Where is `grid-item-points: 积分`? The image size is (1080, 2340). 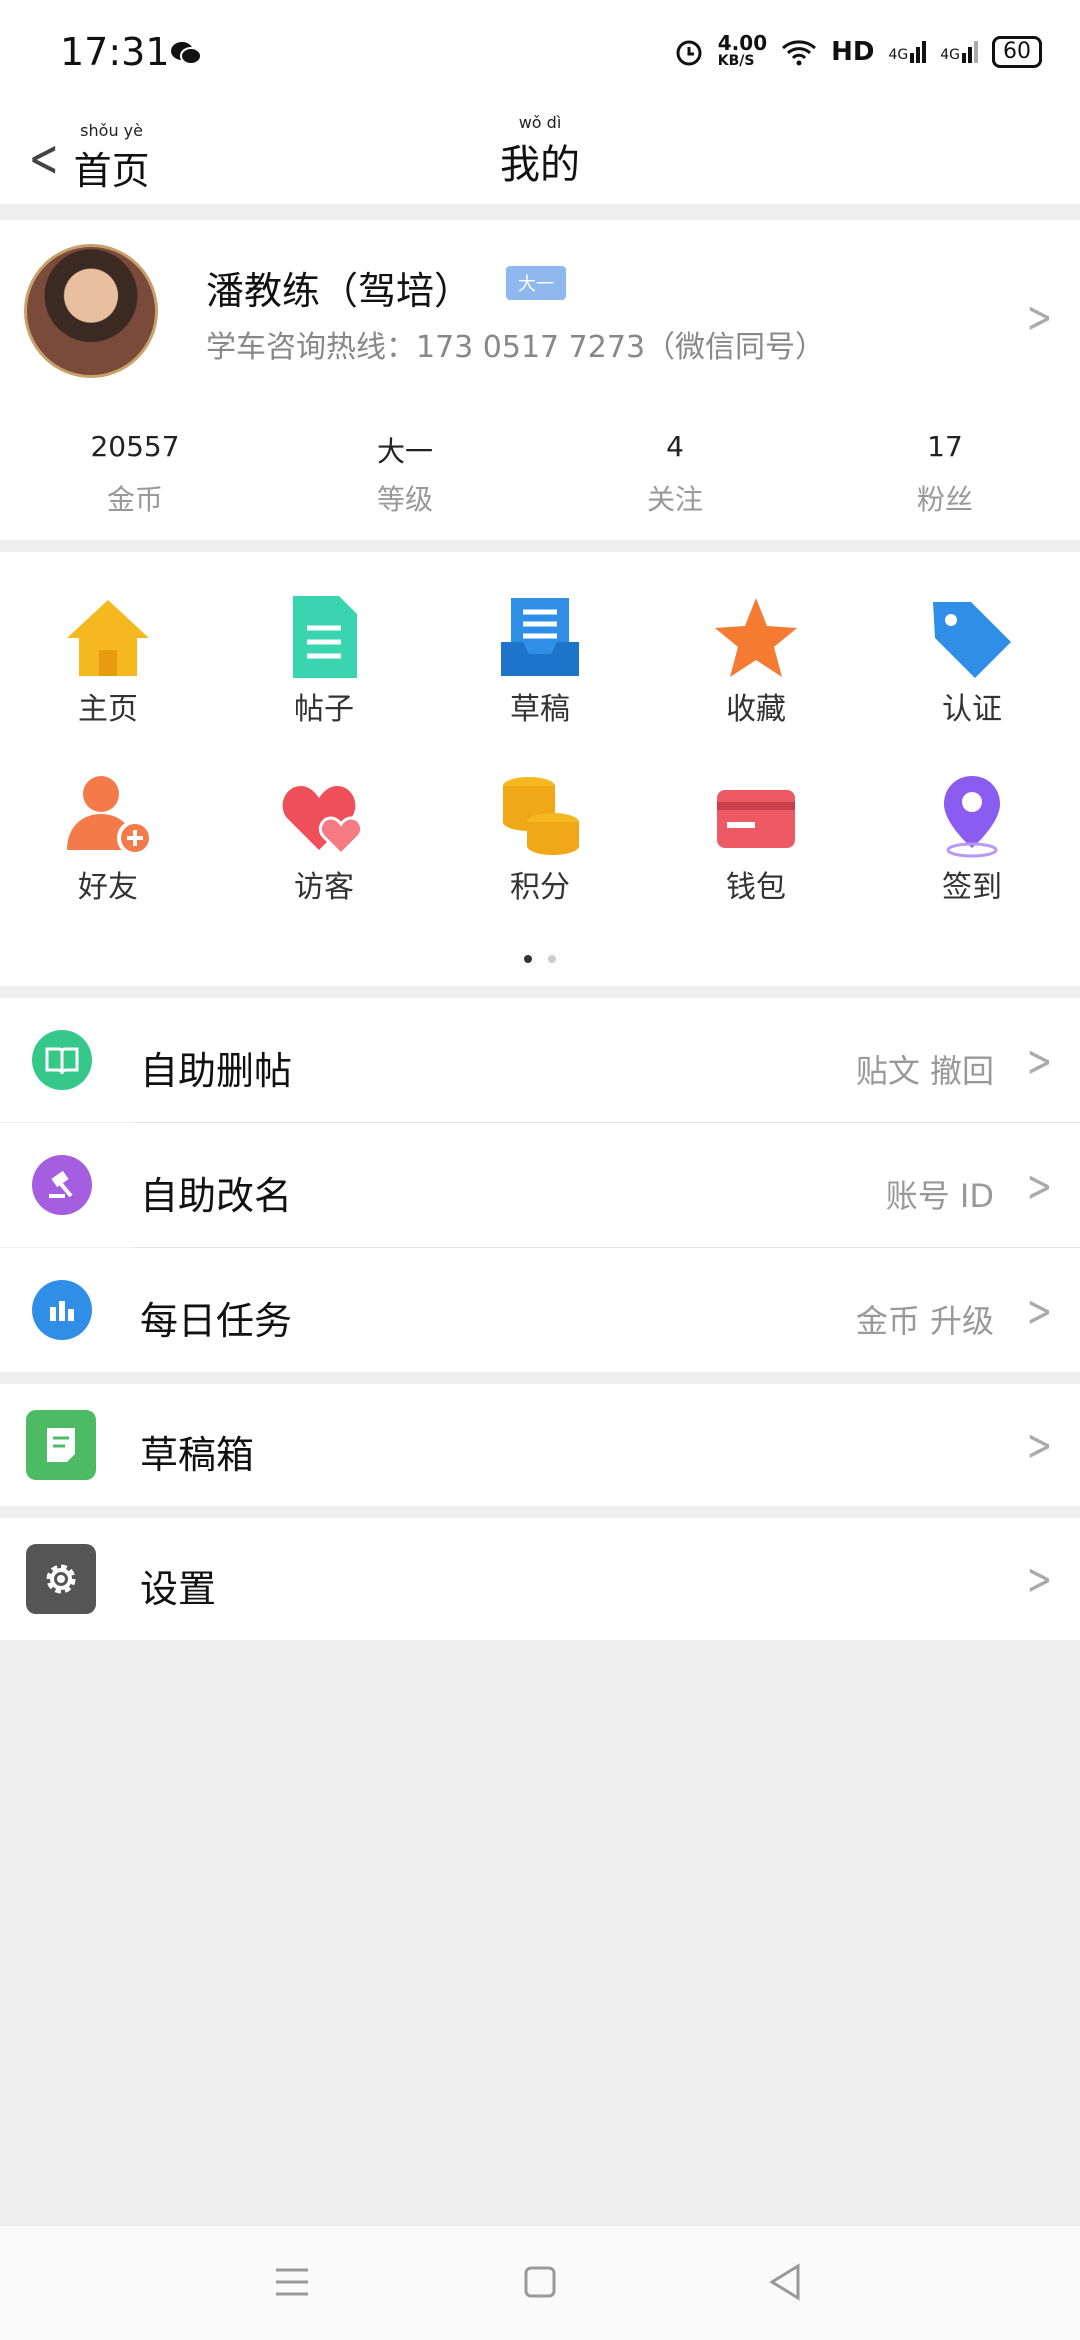 grid-item-points: 积分 is located at coordinates (540, 839).